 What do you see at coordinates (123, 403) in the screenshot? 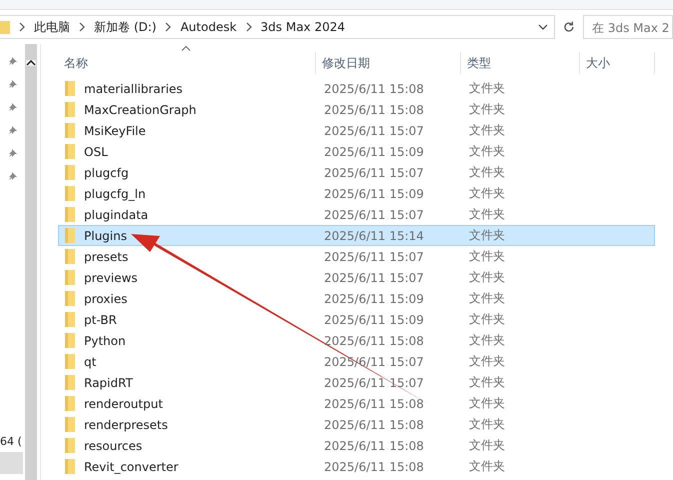
I see `file-name: renderoutput` at bounding box center [123, 403].